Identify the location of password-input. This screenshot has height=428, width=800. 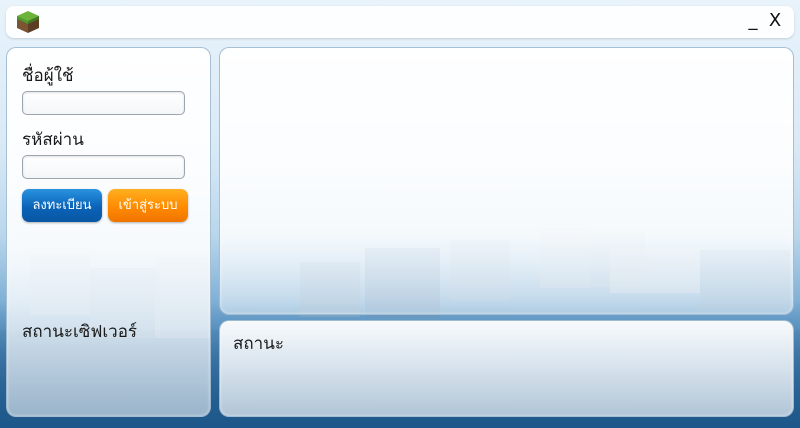
(103, 167).